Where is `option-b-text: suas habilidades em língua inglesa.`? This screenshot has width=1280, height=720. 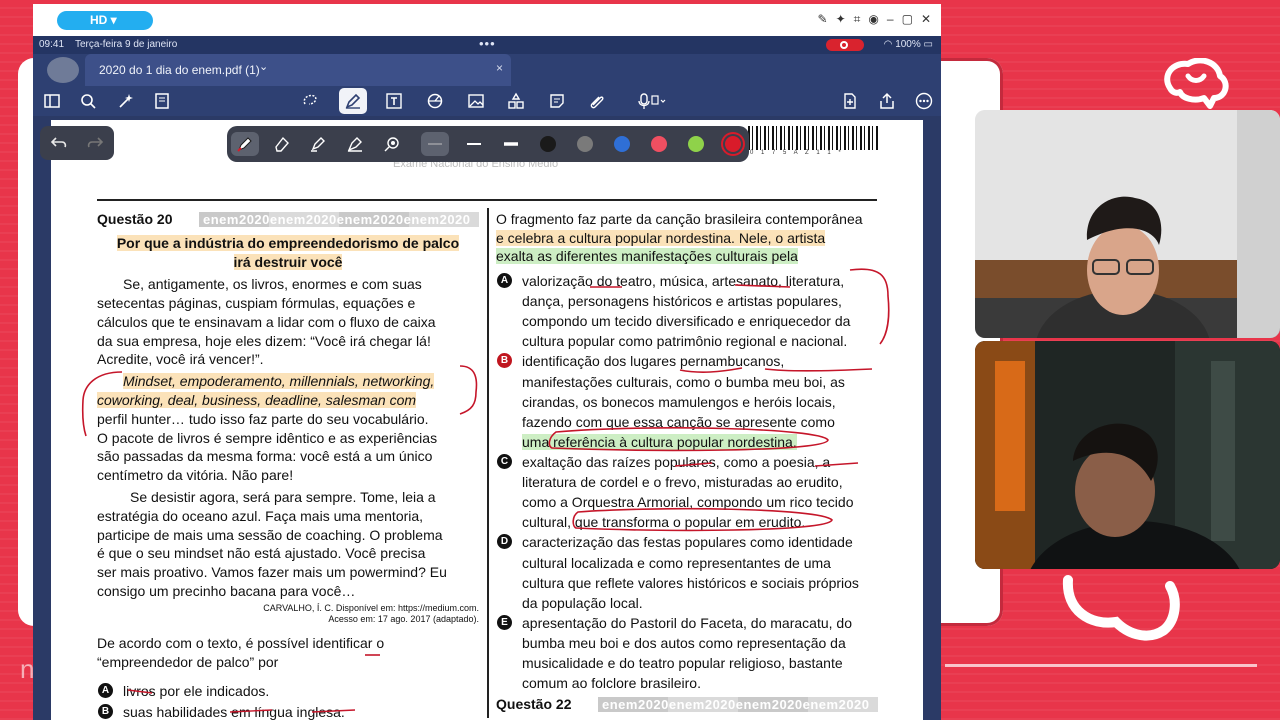
option-b-text: suas habilidades em língua inglesa. is located at coordinates (234, 711).